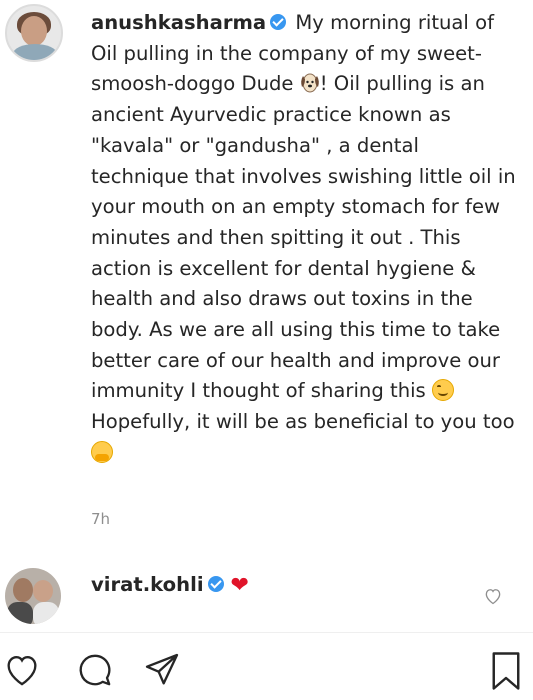  What do you see at coordinates (239, 585) in the screenshot?
I see `red-heart-icon: ❤` at bounding box center [239, 585].